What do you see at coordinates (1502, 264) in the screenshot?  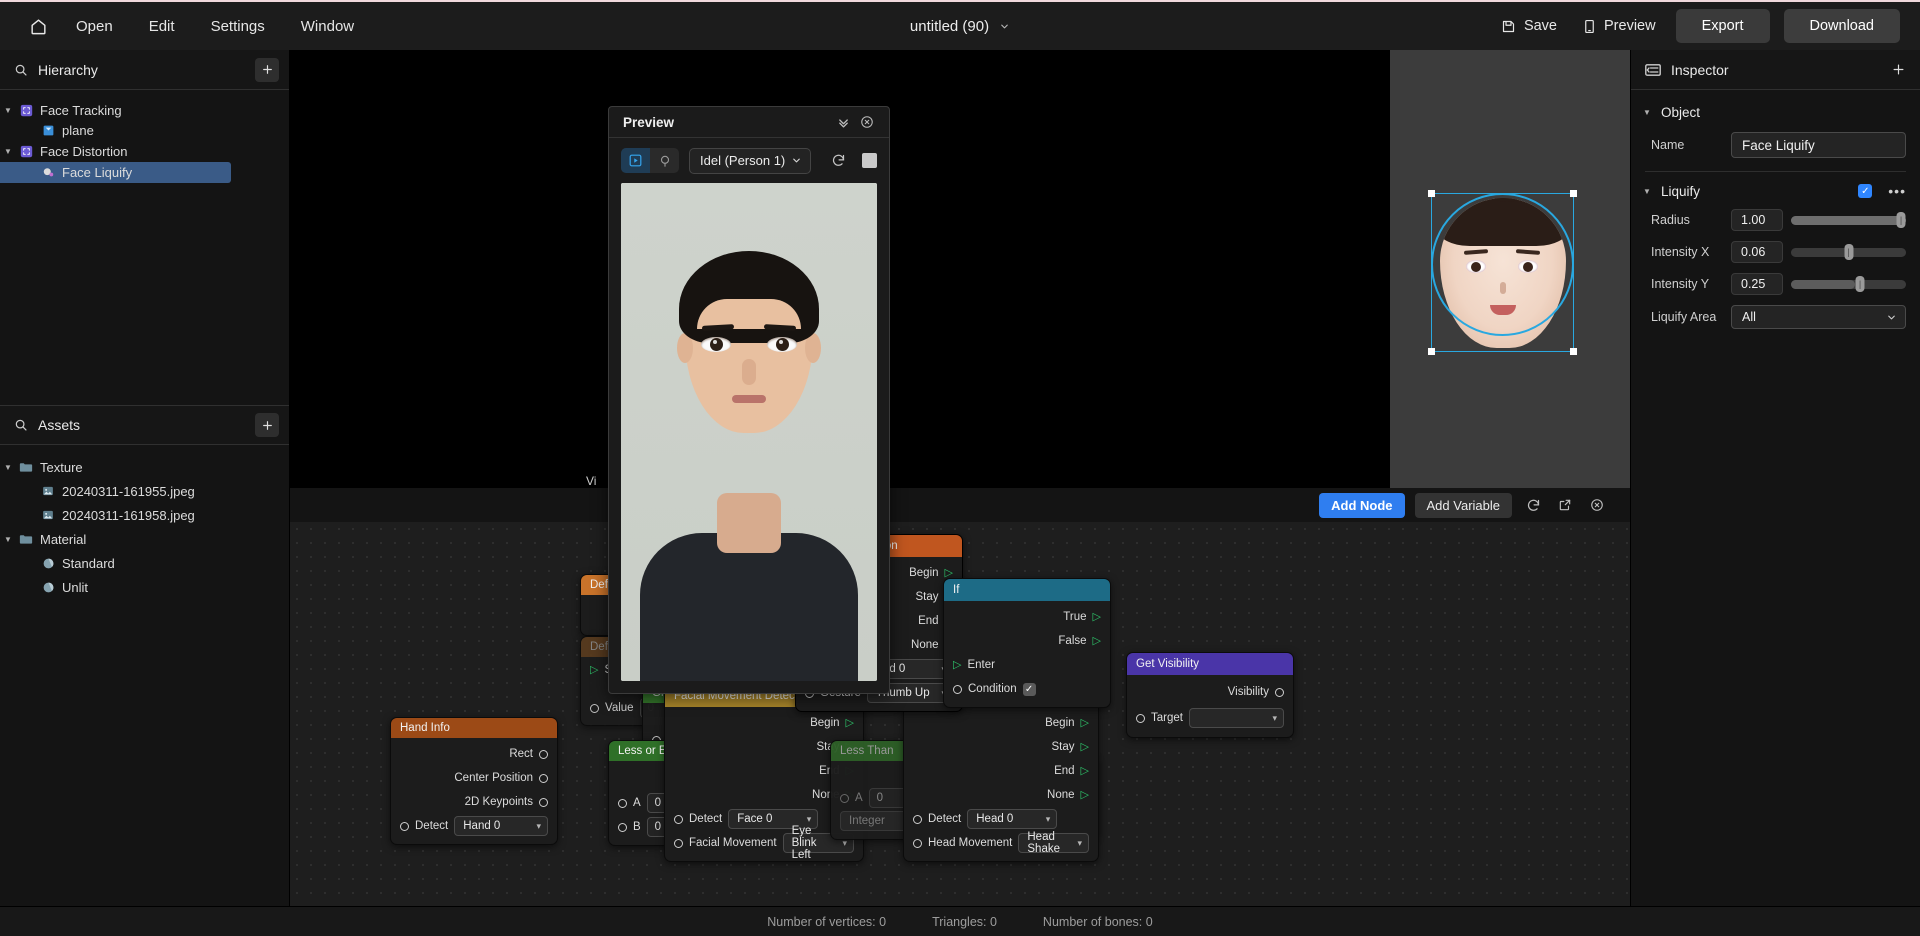 I see `liquify-radius-gizmo` at bounding box center [1502, 264].